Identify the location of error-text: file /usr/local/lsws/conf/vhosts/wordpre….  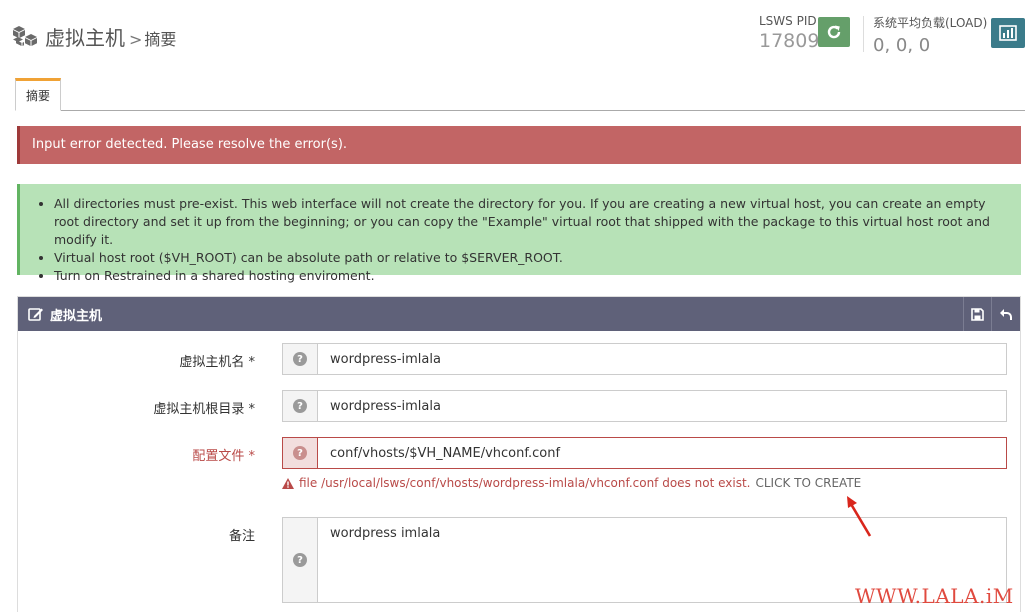
(525, 483).